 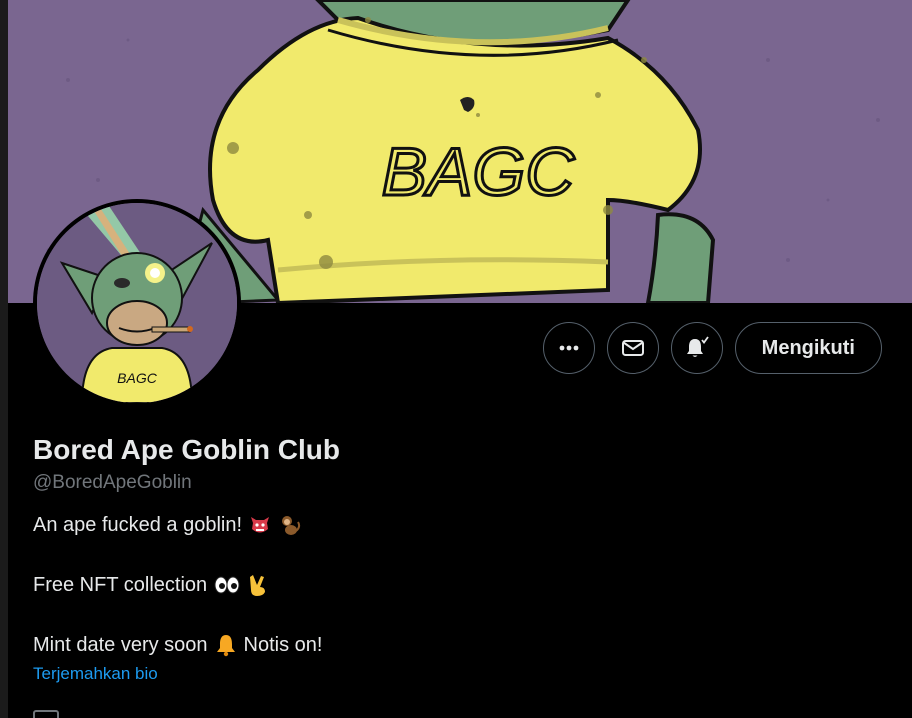 I want to click on bio-line-3-text-a: Mint date very soon, so click(x=120, y=645).